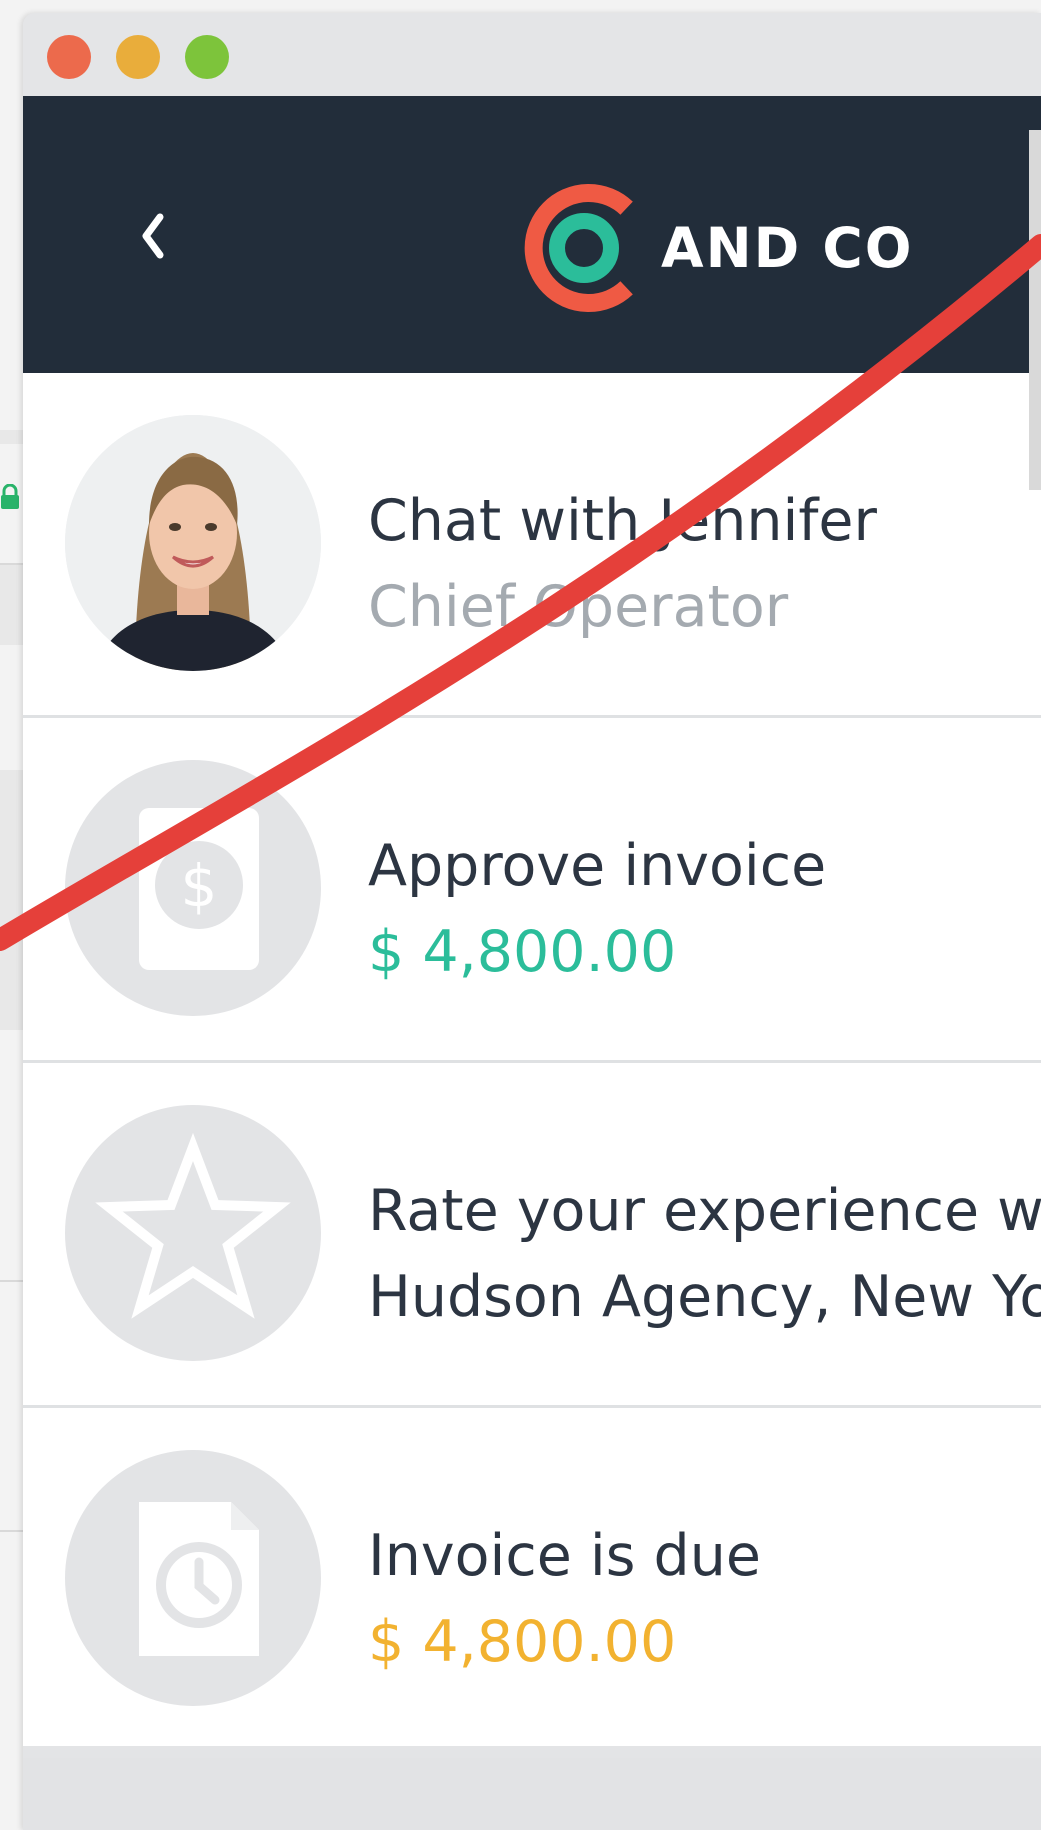 This screenshot has height=1830, width=1041. What do you see at coordinates (1035, 310) in the screenshot?
I see `scrollbar` at bounding box center [1035, 310].